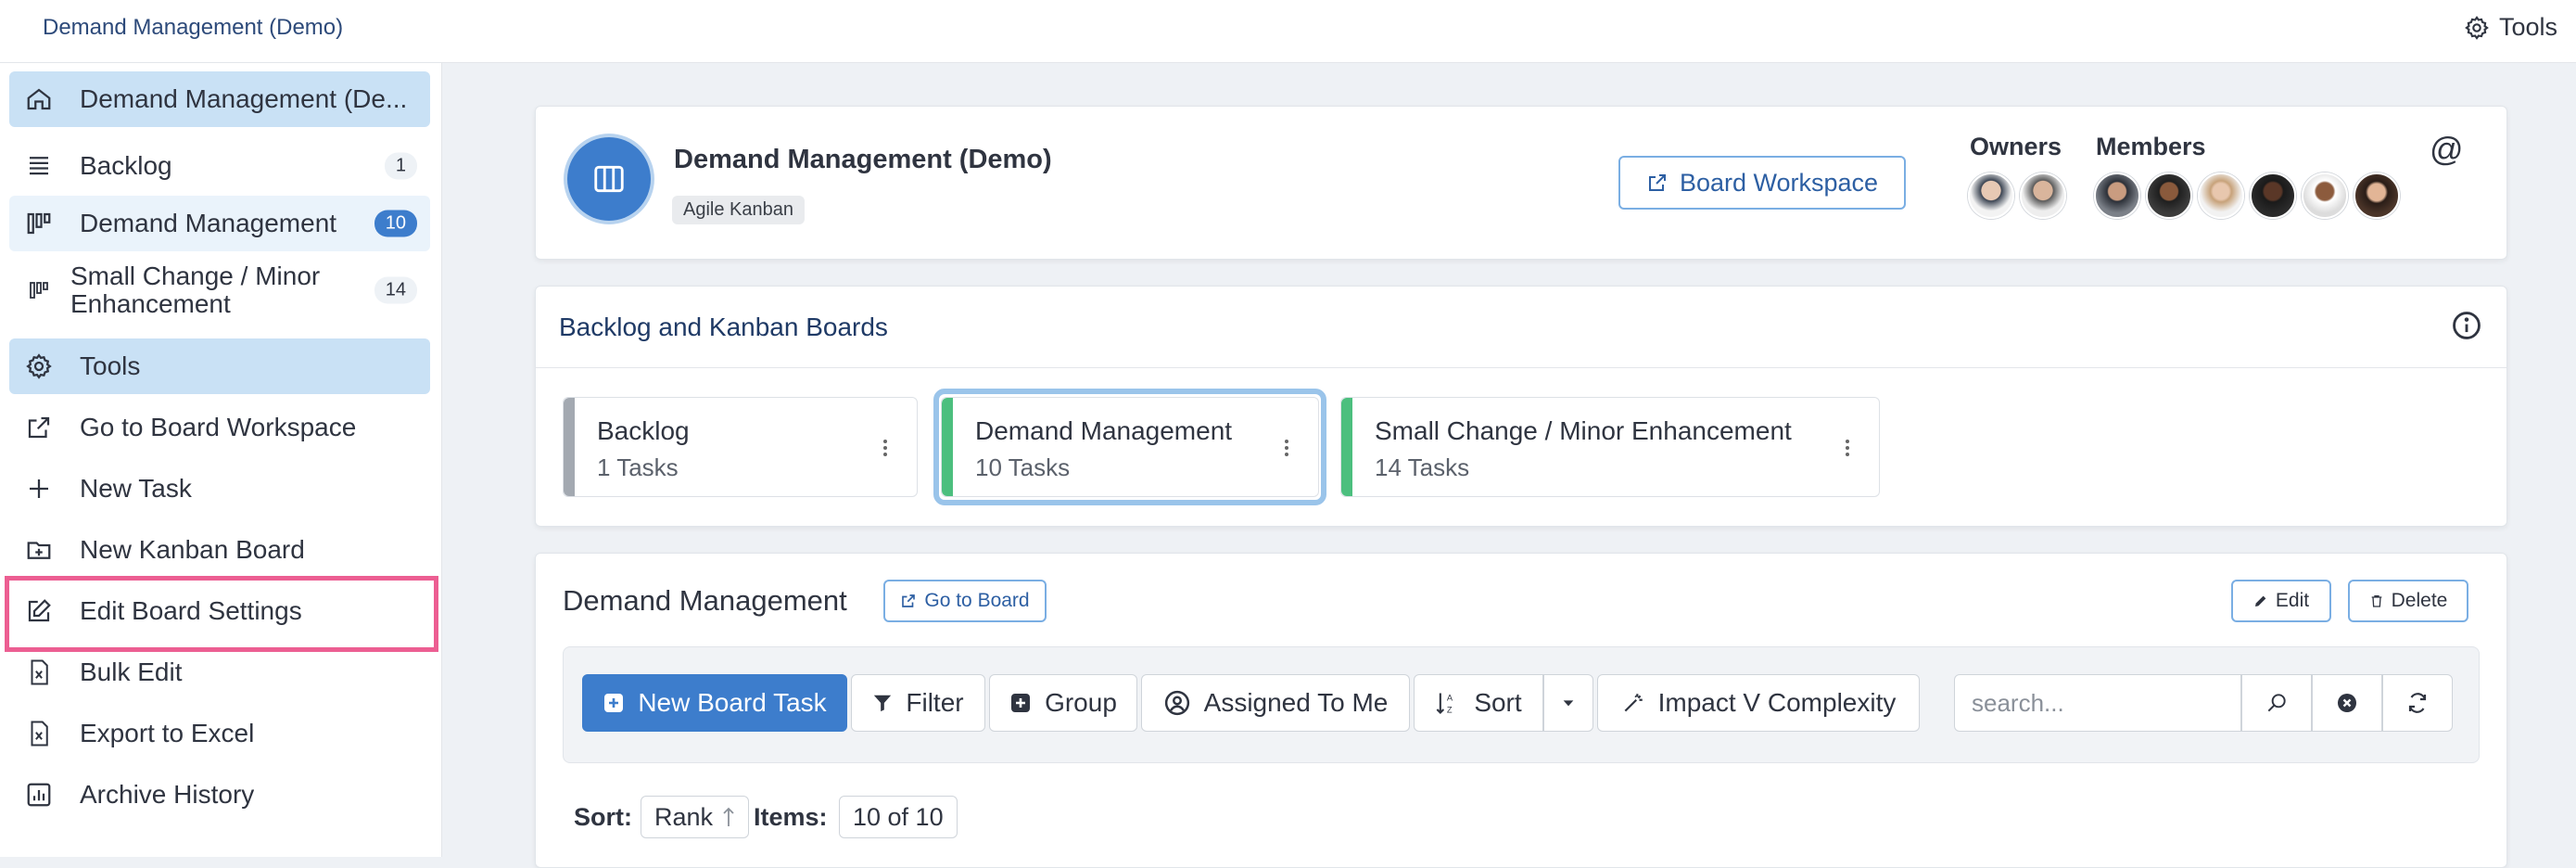 The image size is (2576, 868). What do you see at coordinates (1633, 703) in the screenshot?
I see `magic-wand-icon` at bounding box center [1633, 703].